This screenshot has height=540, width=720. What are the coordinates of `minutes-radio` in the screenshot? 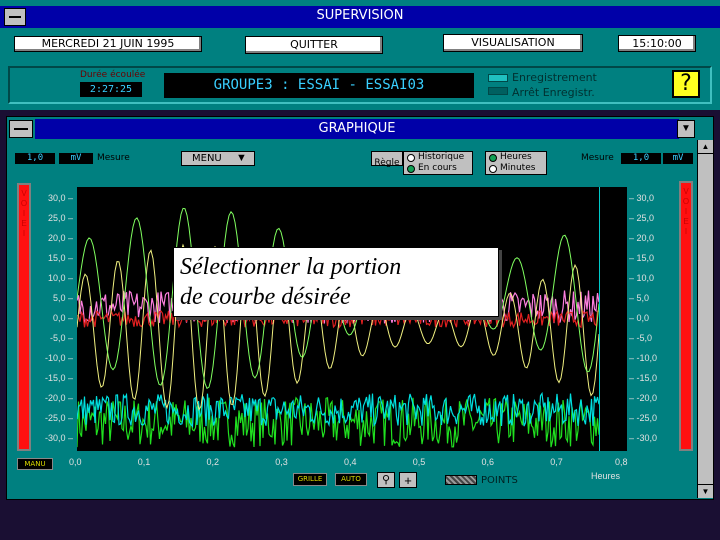 It's located at (493, 169).